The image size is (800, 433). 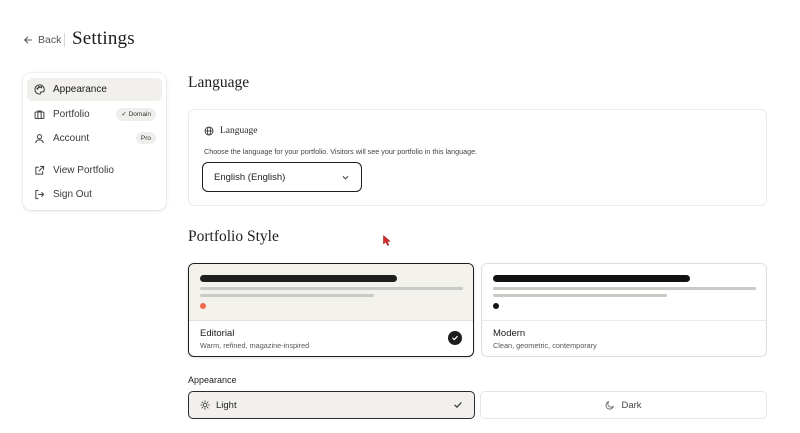 I want to click on language-card-header: Language, so click(x=230, y=131).